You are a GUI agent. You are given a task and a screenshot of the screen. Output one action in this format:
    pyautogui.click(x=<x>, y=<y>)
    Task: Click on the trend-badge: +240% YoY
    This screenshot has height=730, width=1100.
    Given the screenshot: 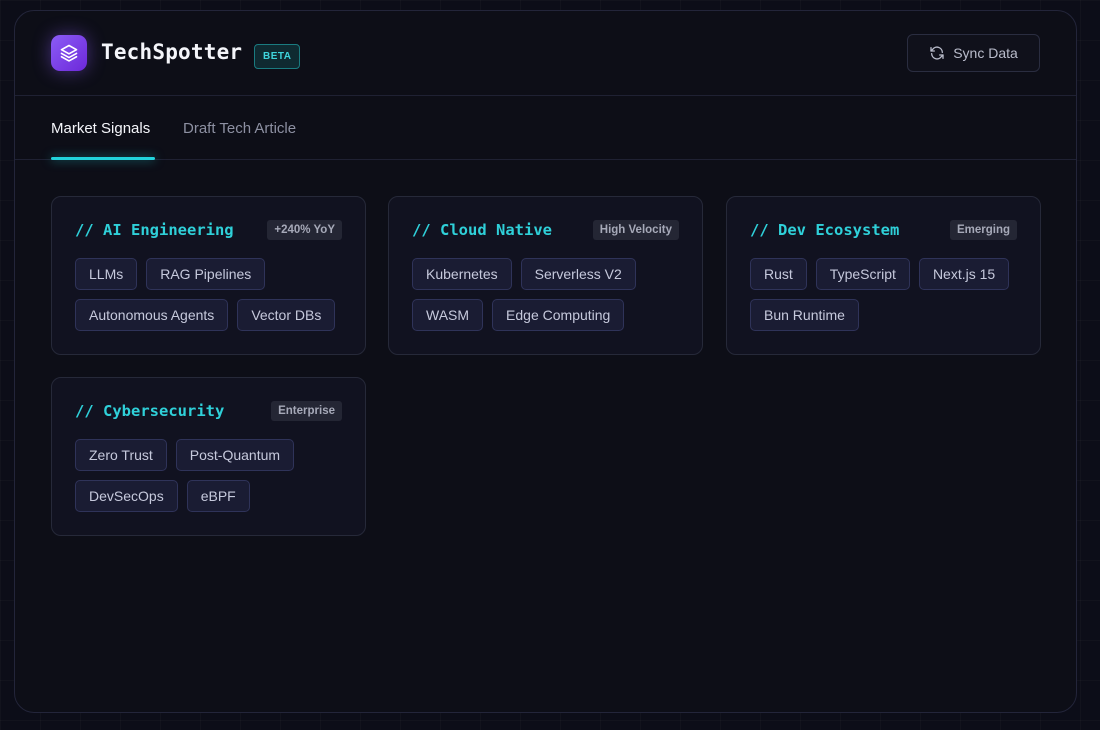 What is the action you would take?
    pyautogui.click(x=304, y=230)
    